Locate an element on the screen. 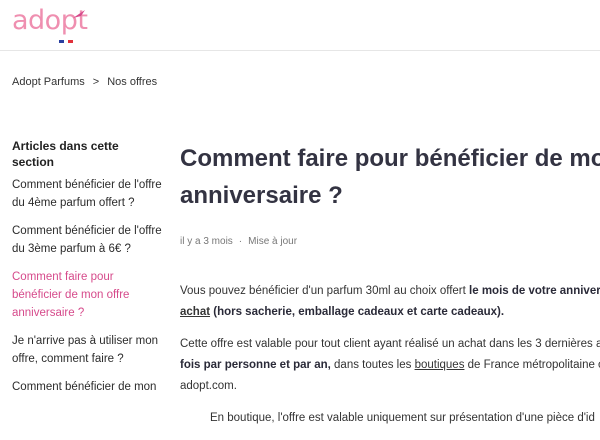 Image resolution: width=600 pixels, height=440 pixels. paragraph-1-bold: le mois de votre annivers is located at coordinates (534, 291).